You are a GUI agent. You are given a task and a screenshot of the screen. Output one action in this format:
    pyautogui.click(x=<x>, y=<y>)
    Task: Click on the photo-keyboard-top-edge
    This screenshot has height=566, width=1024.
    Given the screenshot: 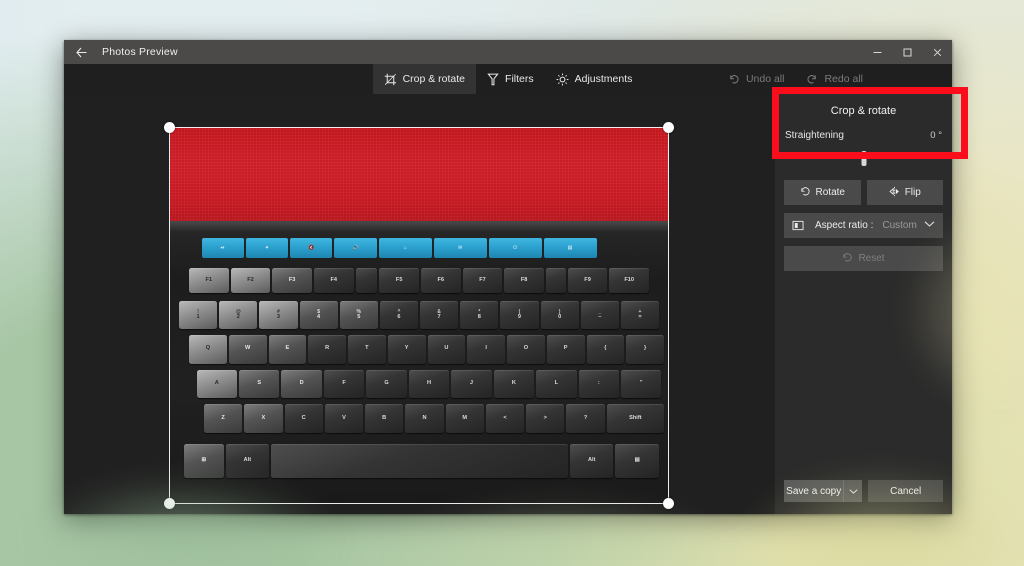 What is the action you would take?
    pyautogui.click(x=419, y=226)
    